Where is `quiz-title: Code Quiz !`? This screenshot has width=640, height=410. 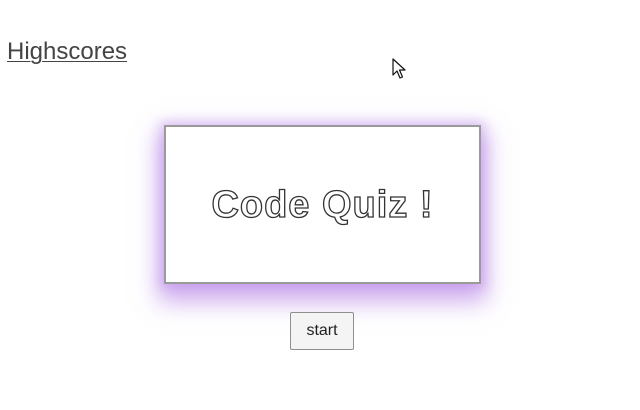
quiz-title: Code Quiz ! is located at coordinates (322, 204).